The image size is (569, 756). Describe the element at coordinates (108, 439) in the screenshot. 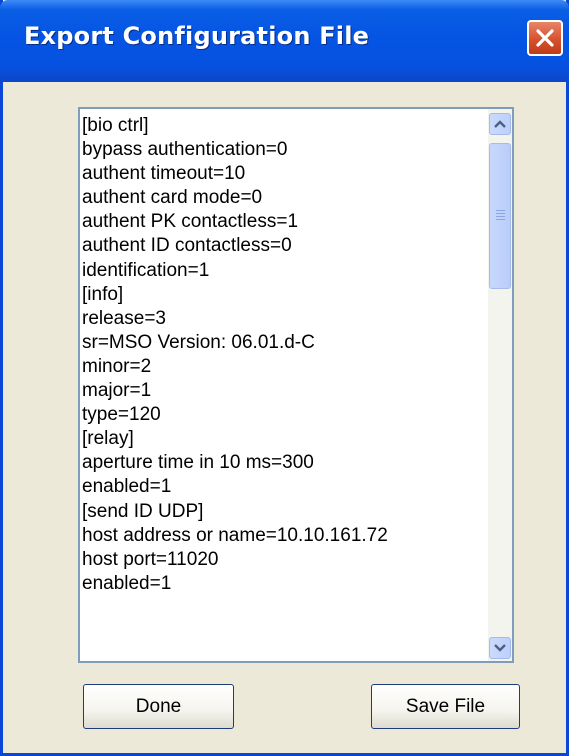

I see `config-line: [relay]` at that location.